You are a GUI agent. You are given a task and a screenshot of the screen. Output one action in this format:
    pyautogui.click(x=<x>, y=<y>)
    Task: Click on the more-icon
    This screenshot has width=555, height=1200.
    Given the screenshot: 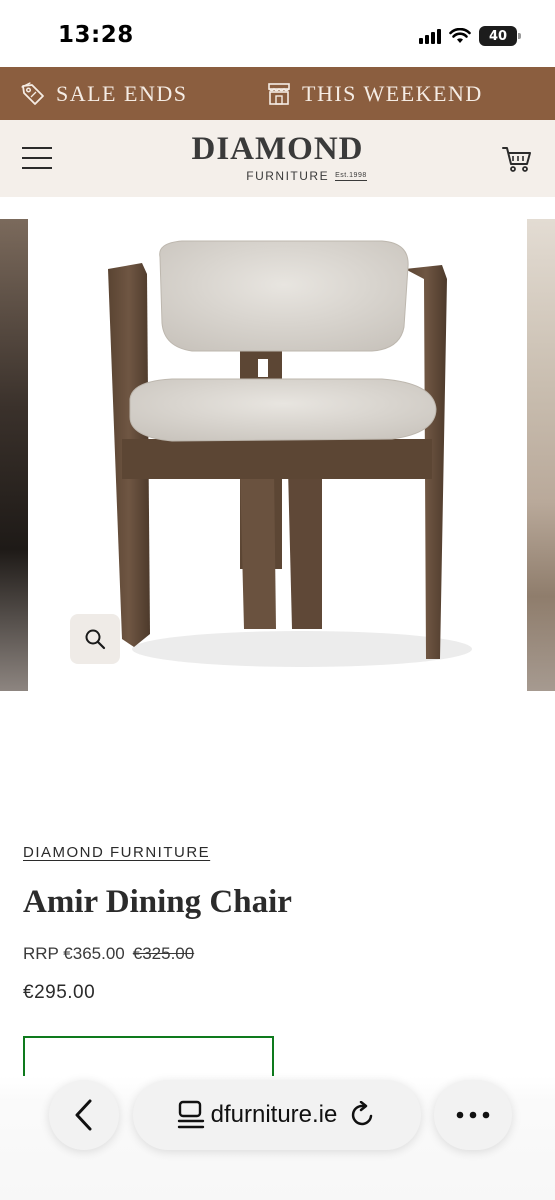 What is the action you would take?
    pyautogui.click(x=473, y=1115)
    